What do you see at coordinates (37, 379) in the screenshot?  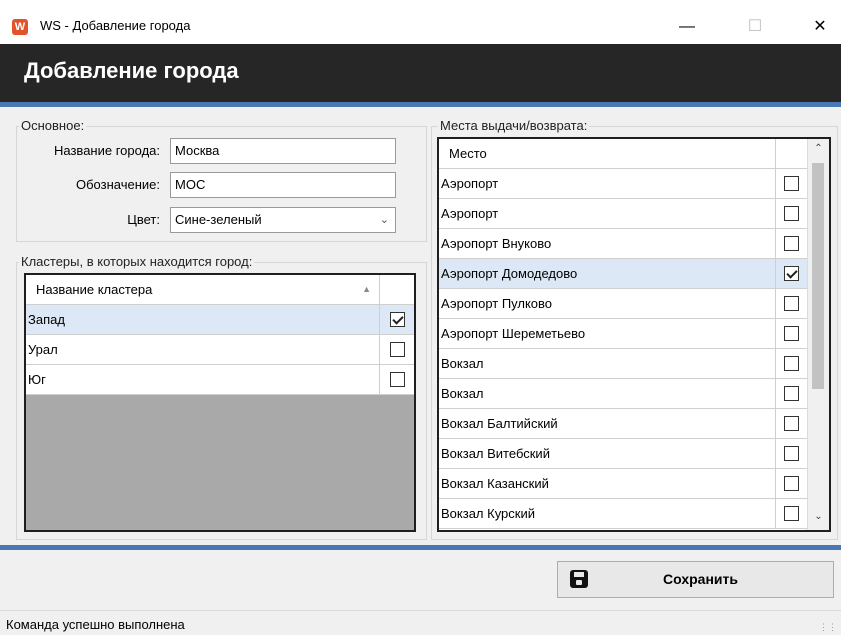 I see `cluster-name: Юг` at bounding box center [37, 379].